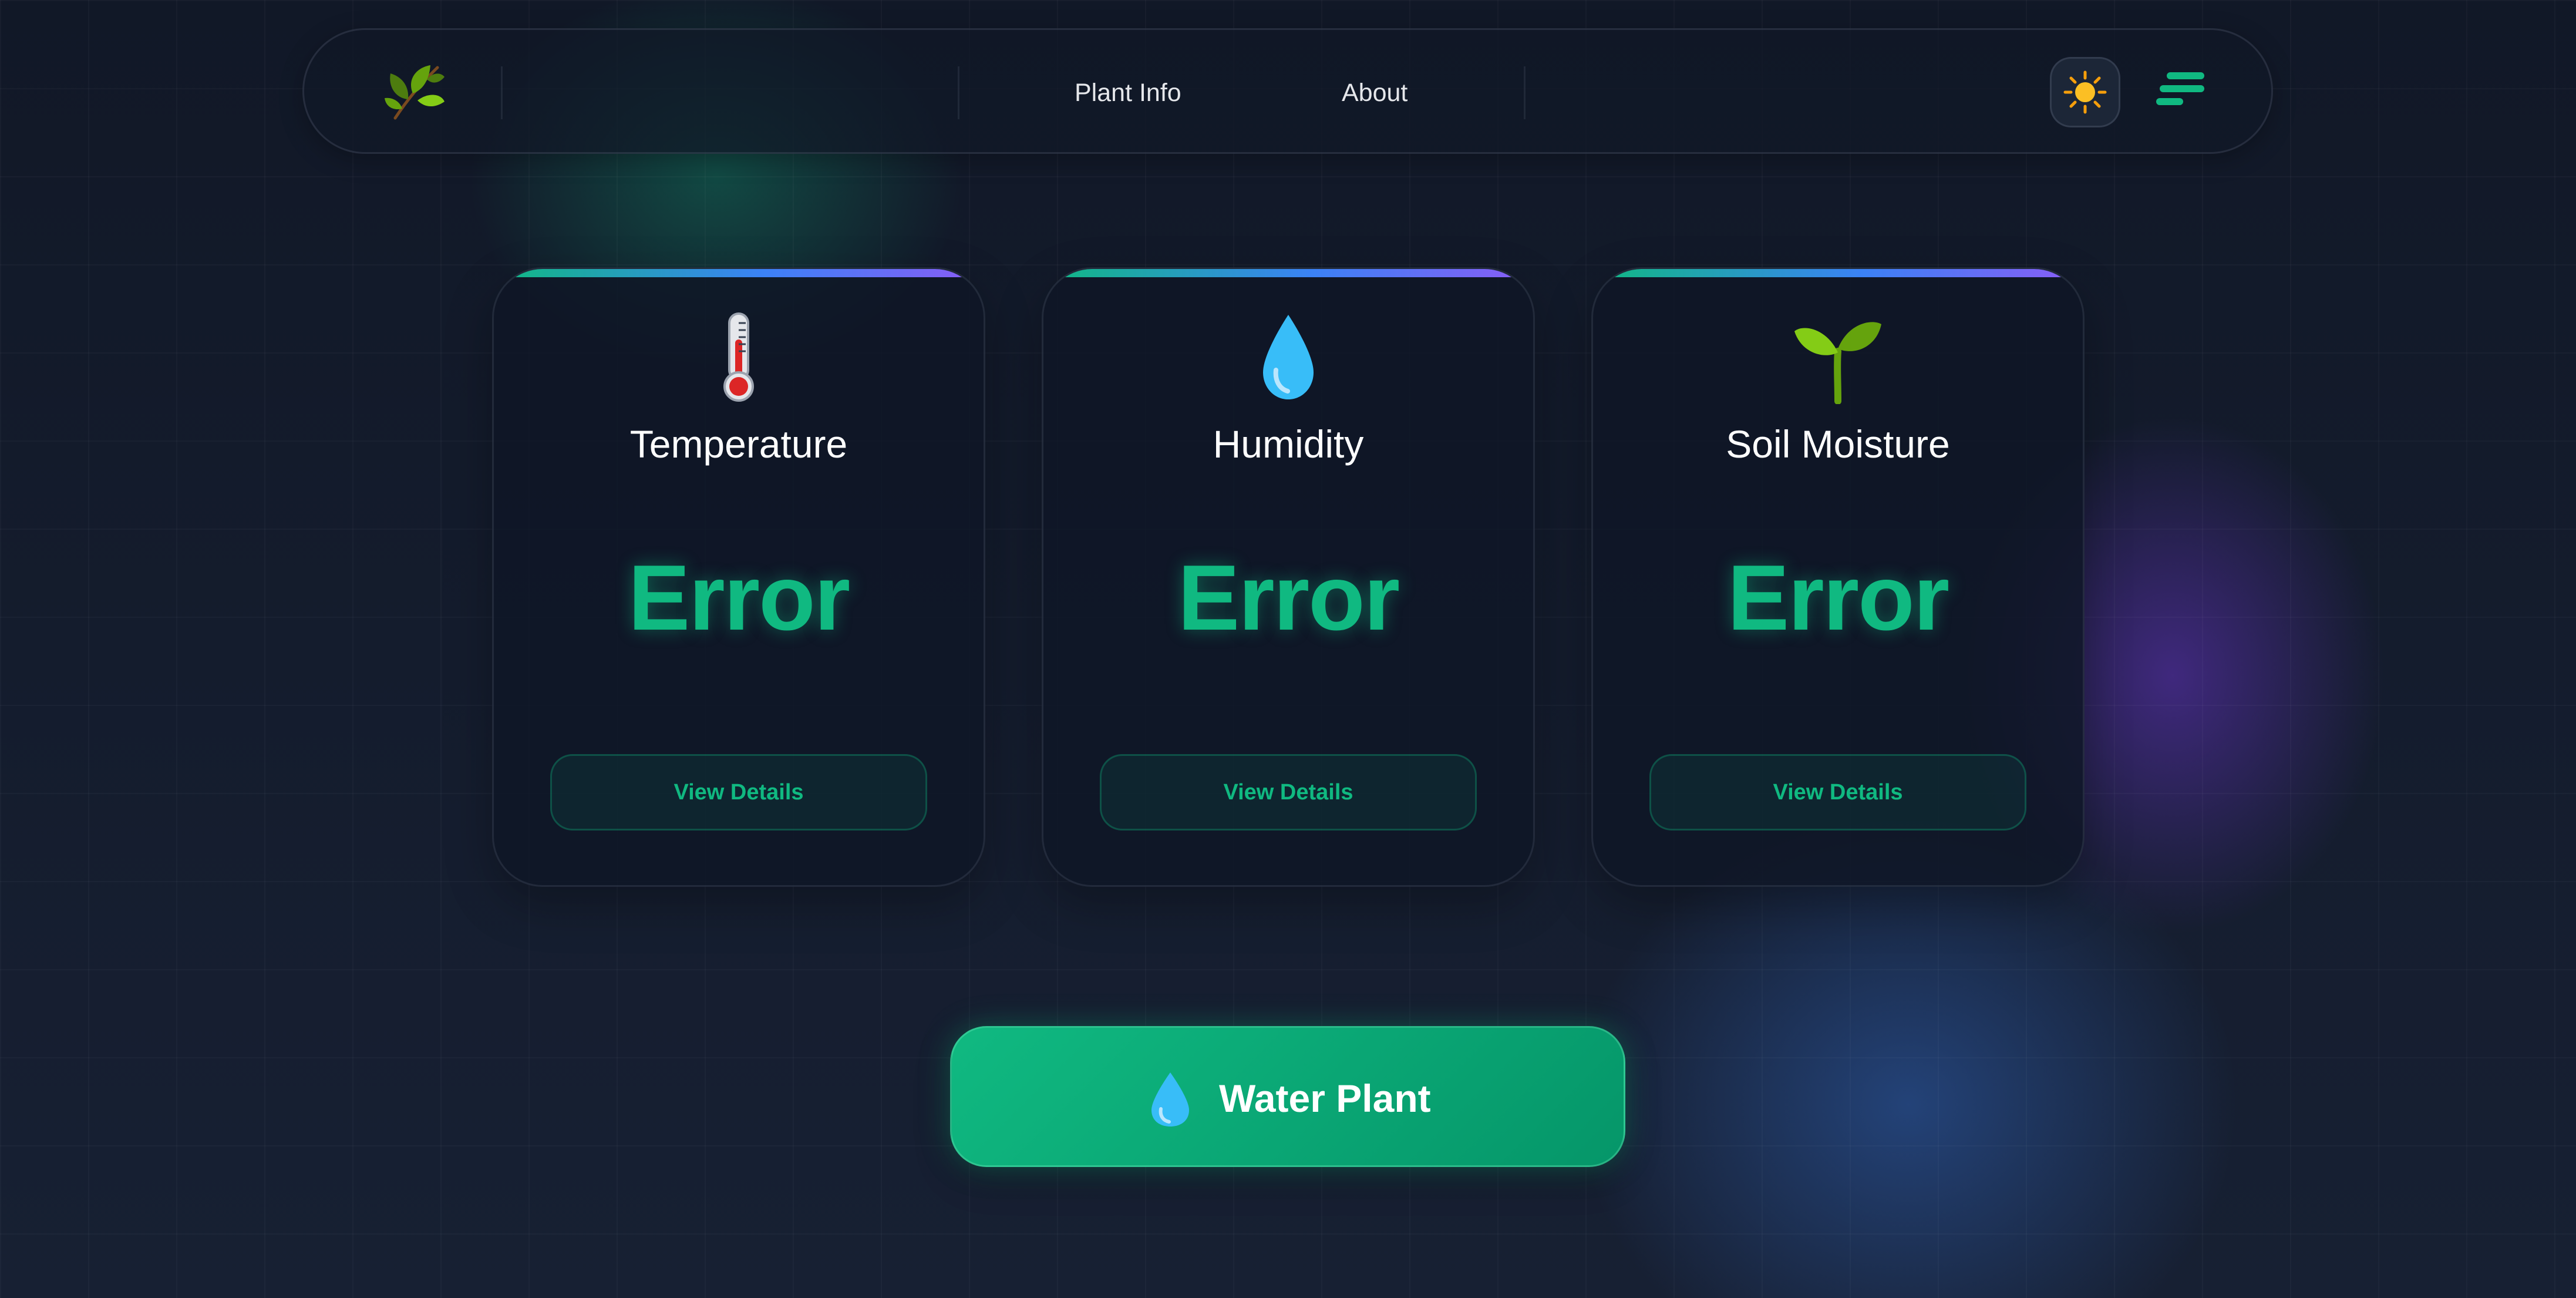 This screenshot has width=2576, height=1298. What do you see at coordinates (738, 444) in the screenshot?
I see `card-title: Temperature` at bounding box center [738, 444].